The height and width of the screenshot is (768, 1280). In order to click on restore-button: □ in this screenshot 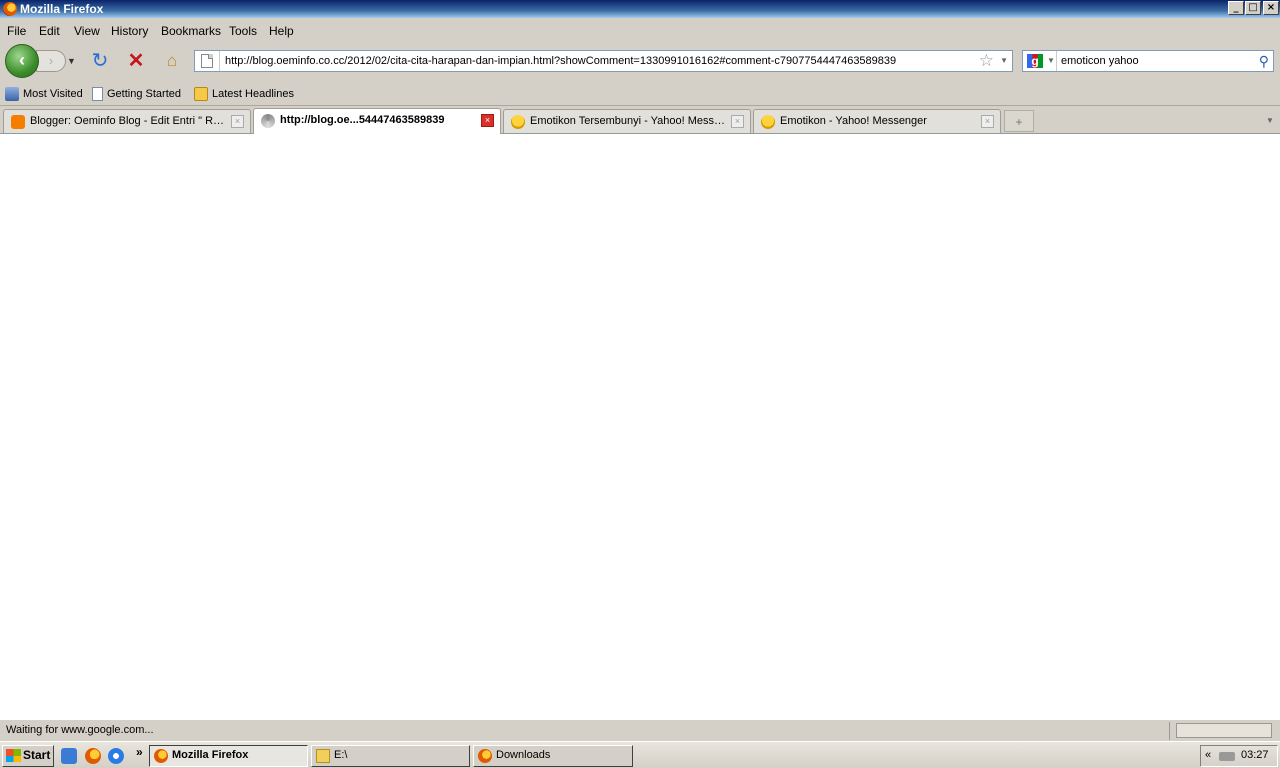, I will do `click(1253, 8)`.